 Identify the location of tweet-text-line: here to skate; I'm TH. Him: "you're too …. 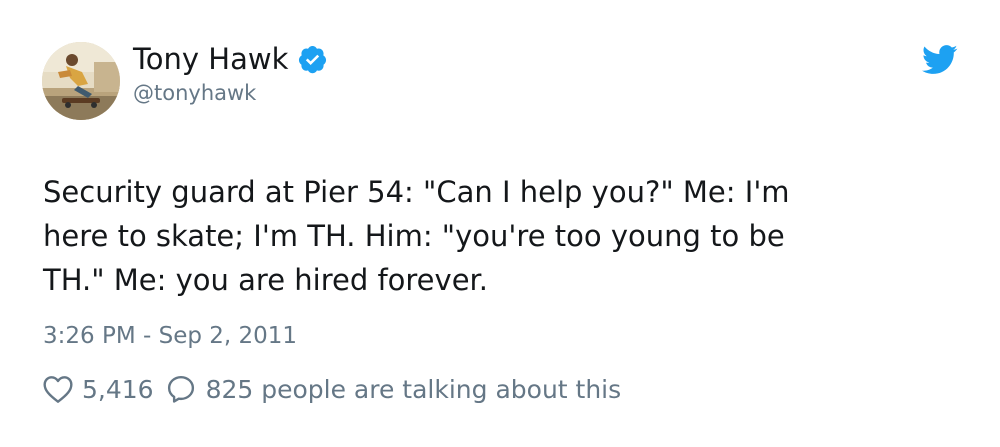
(414, 236).